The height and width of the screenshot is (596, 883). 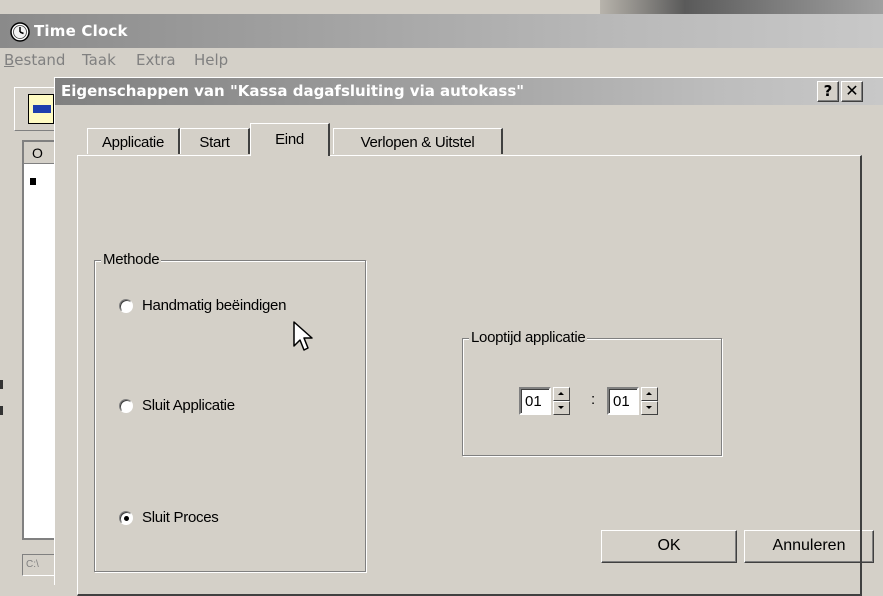 I want to click on hours-spinner, so click(x=561, y=401).